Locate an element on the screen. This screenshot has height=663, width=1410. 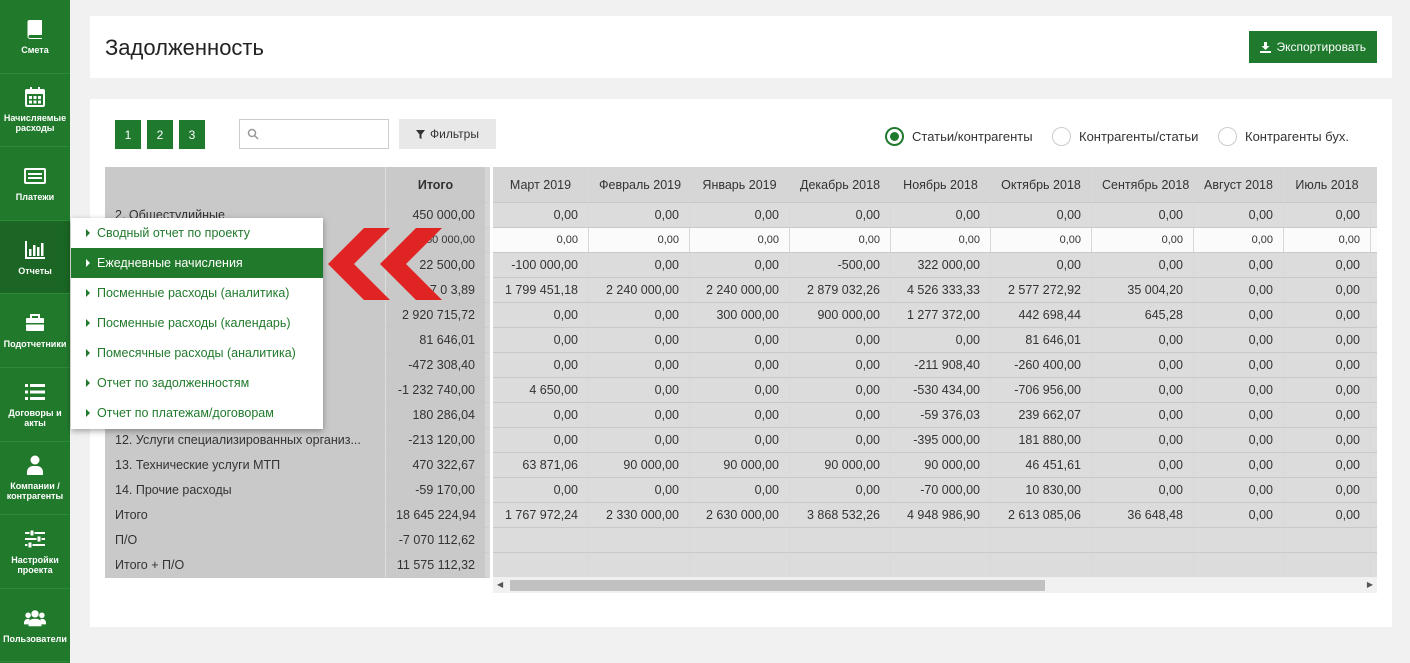
row-value-cell: 1 767 972,24 is located at coordinates (541, 515).